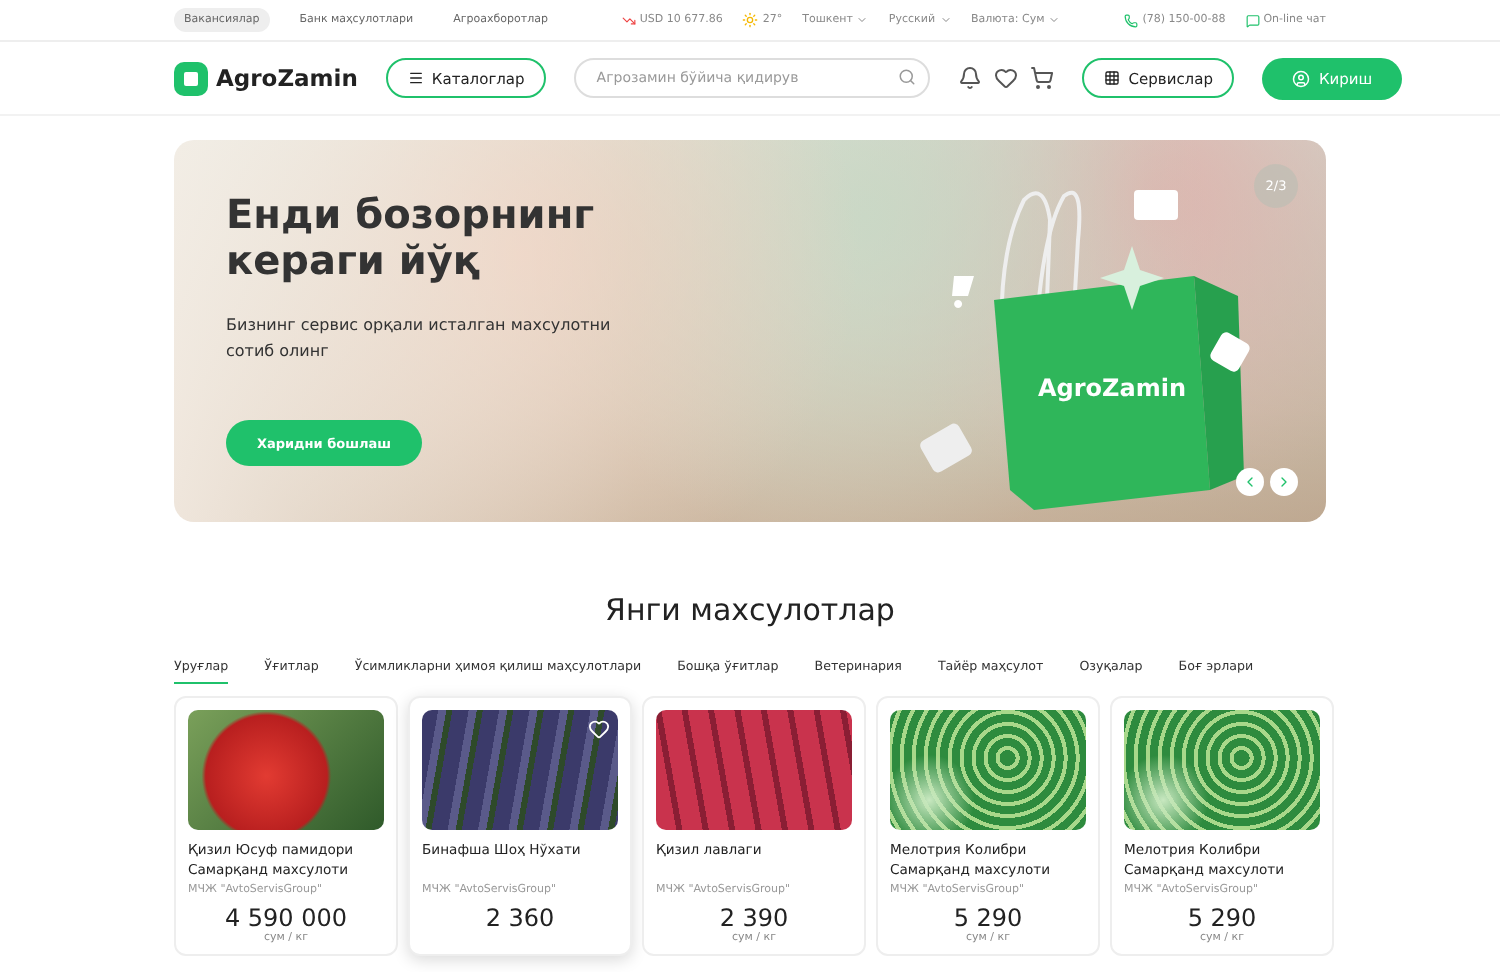  I want to click on bell-icon, so click(970, 78).